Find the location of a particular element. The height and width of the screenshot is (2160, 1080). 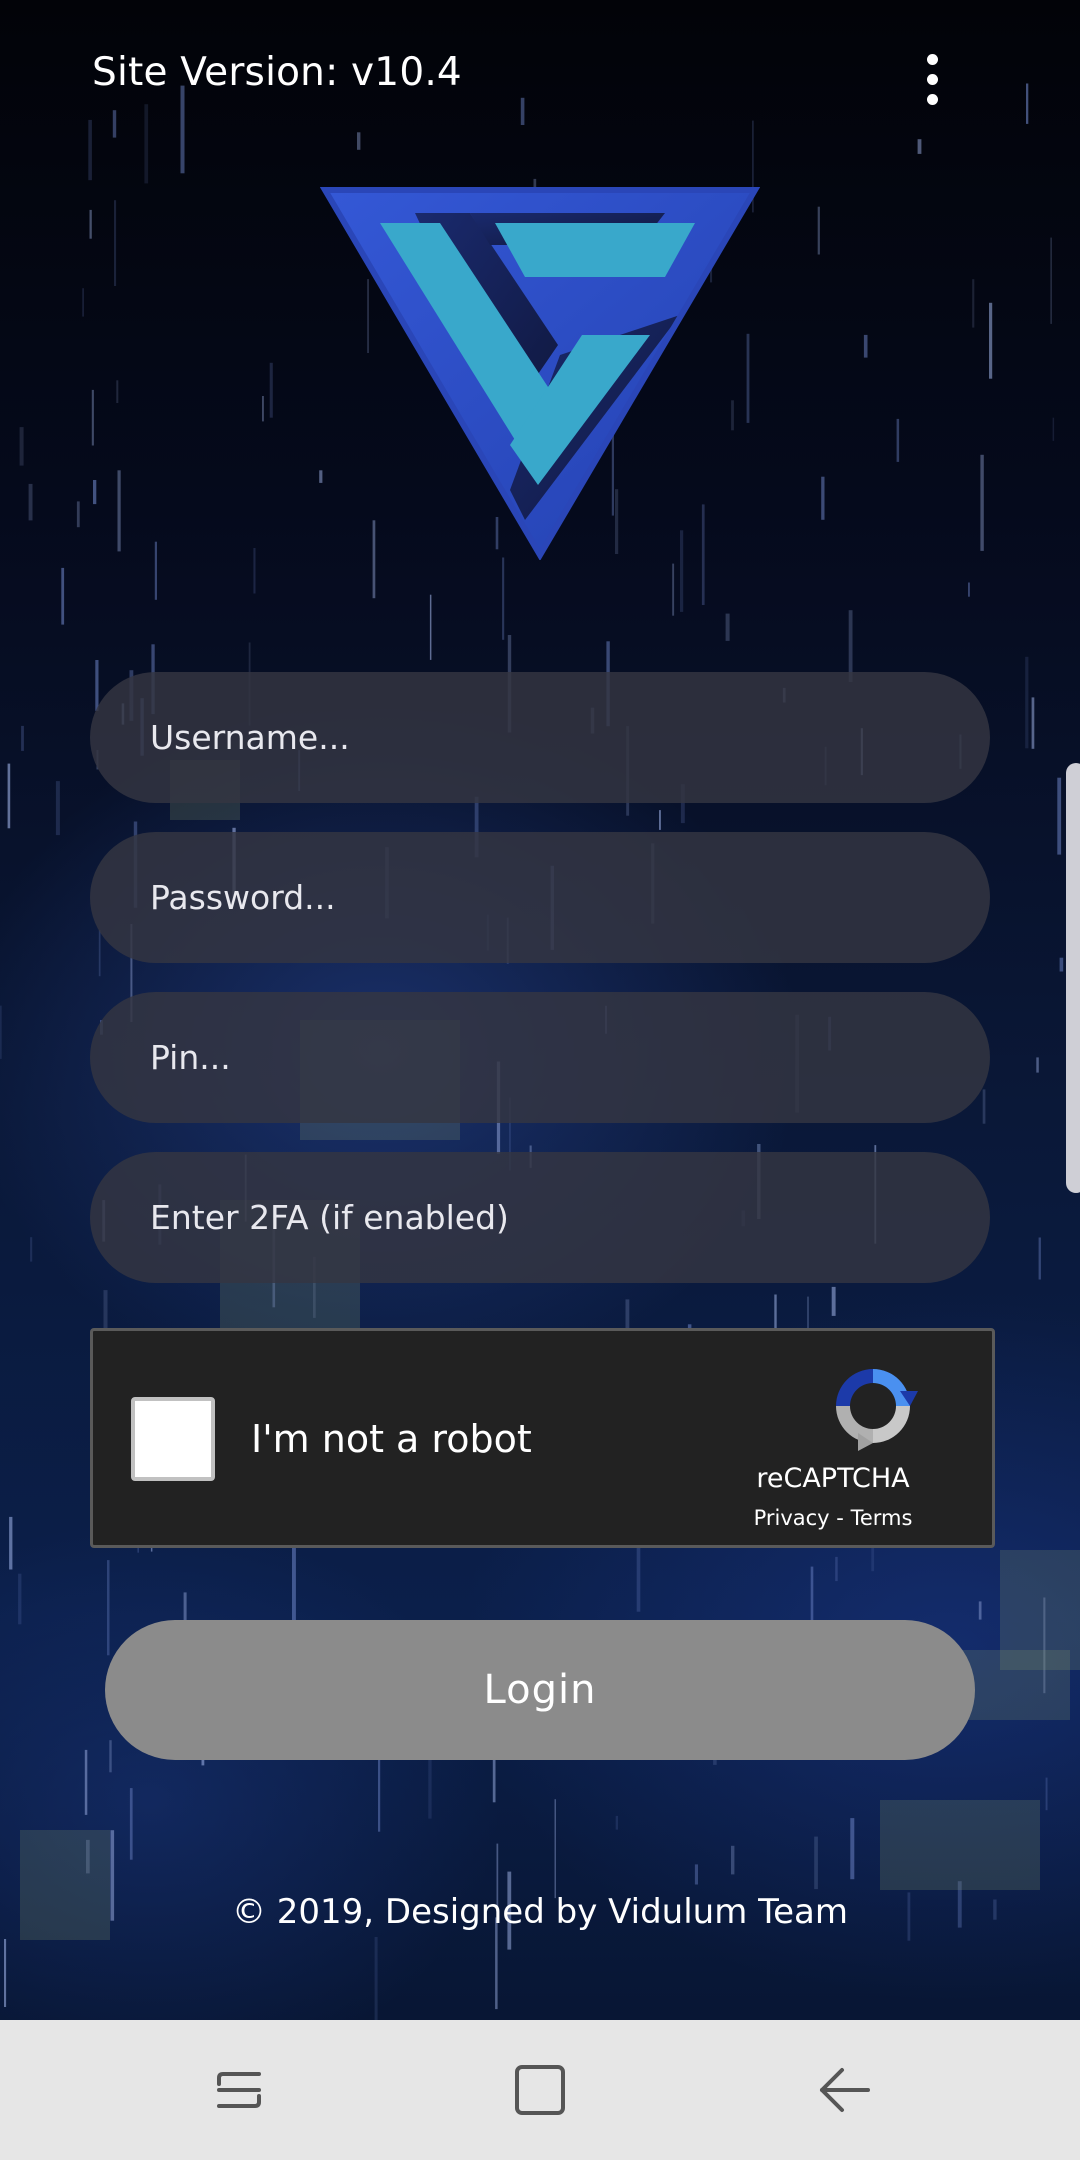

system-navigation-bar is located at coordinates (540, 2090).